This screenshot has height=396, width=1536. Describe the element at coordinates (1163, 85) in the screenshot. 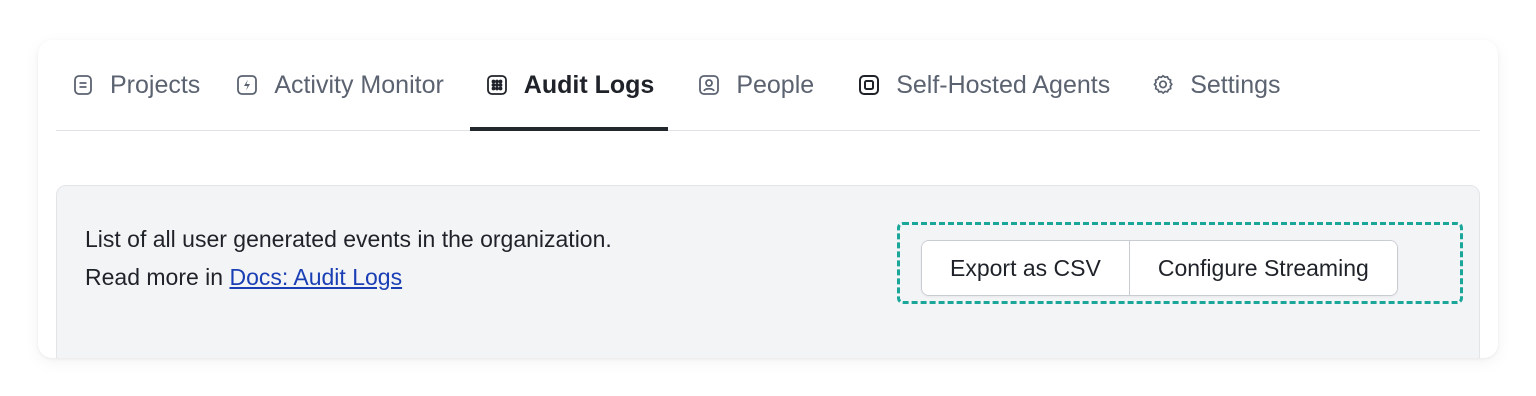

I see `gear-icon` at that location.